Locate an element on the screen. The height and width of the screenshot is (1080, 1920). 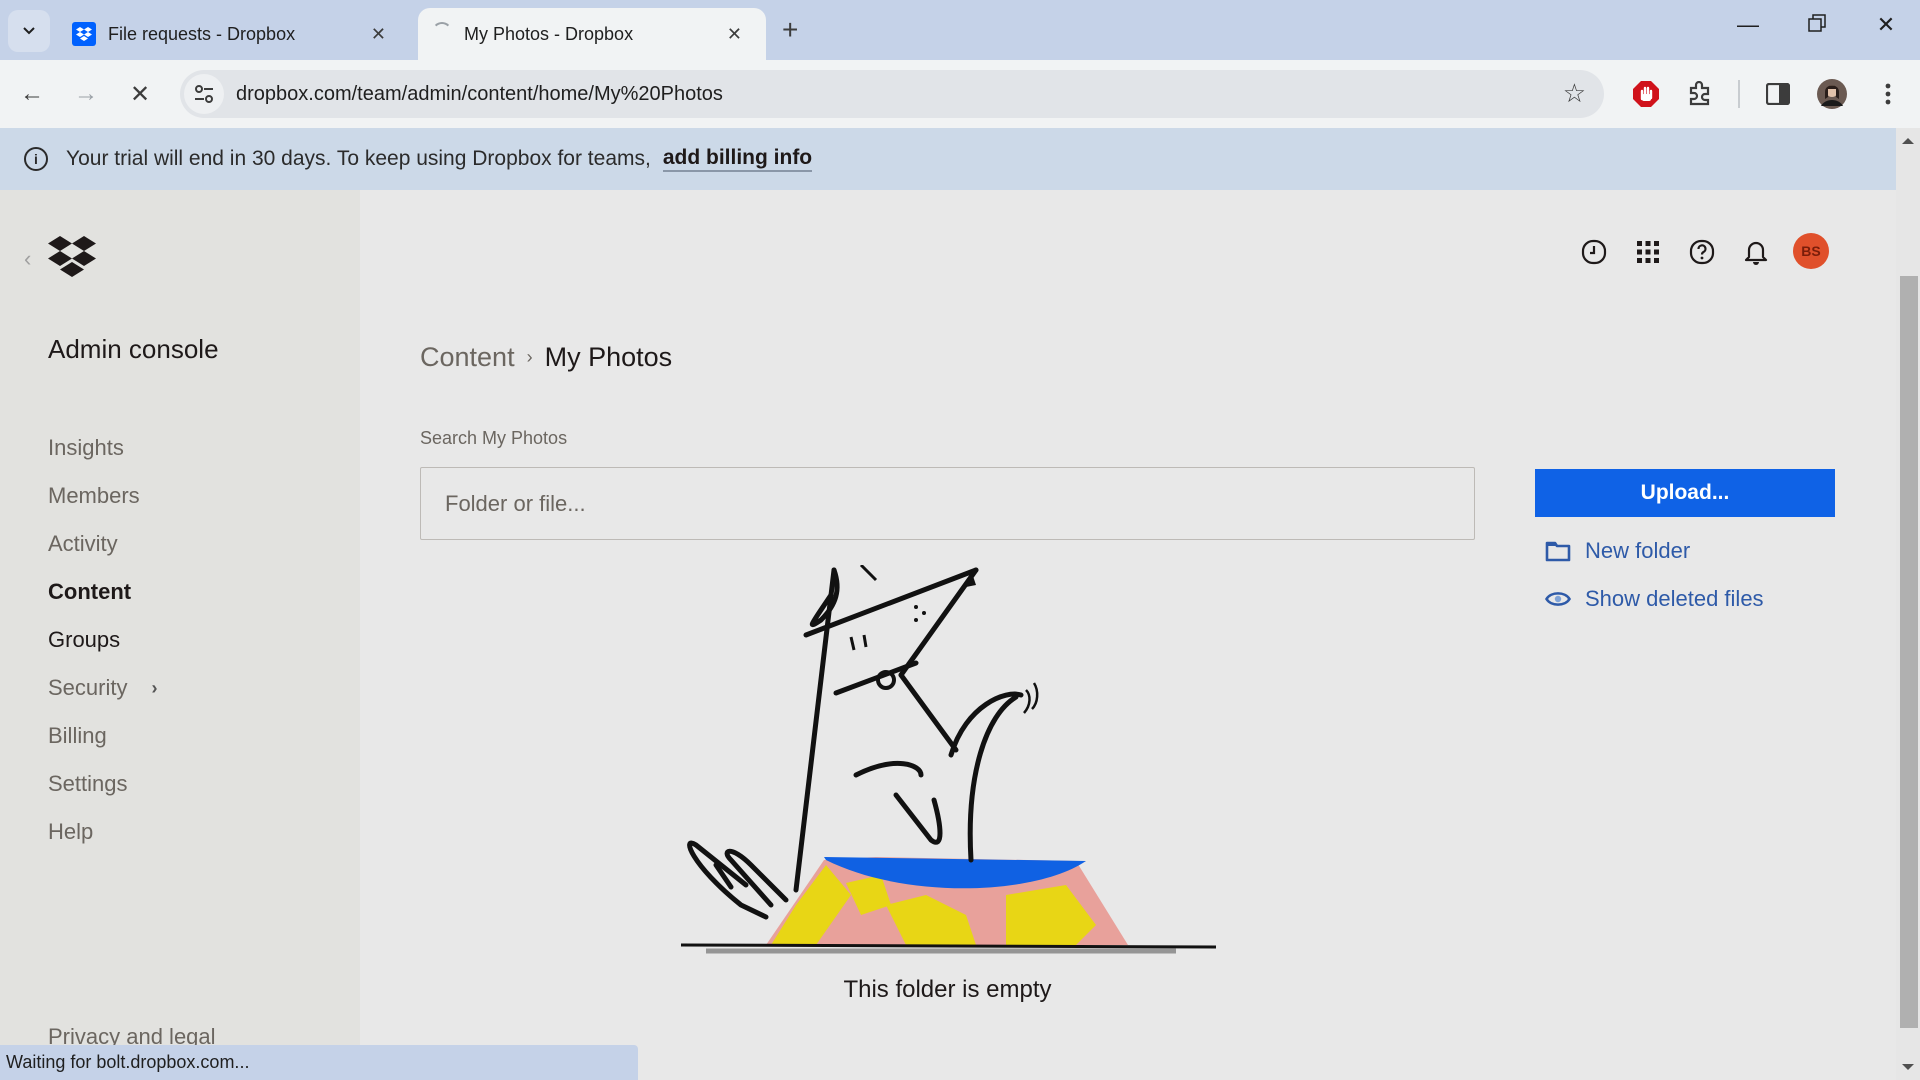
restore-icon is located at coordinates (1817, 23).